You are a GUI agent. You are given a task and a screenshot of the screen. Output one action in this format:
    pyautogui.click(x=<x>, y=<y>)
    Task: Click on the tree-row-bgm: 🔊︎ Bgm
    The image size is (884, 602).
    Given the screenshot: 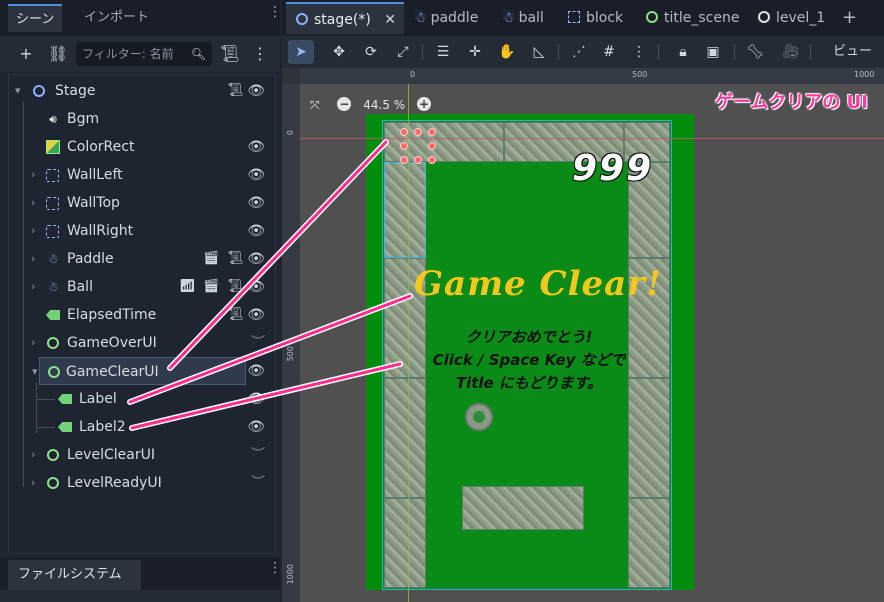 What is the action you would take?
    pyautogui.click(x=142, y=119)
    